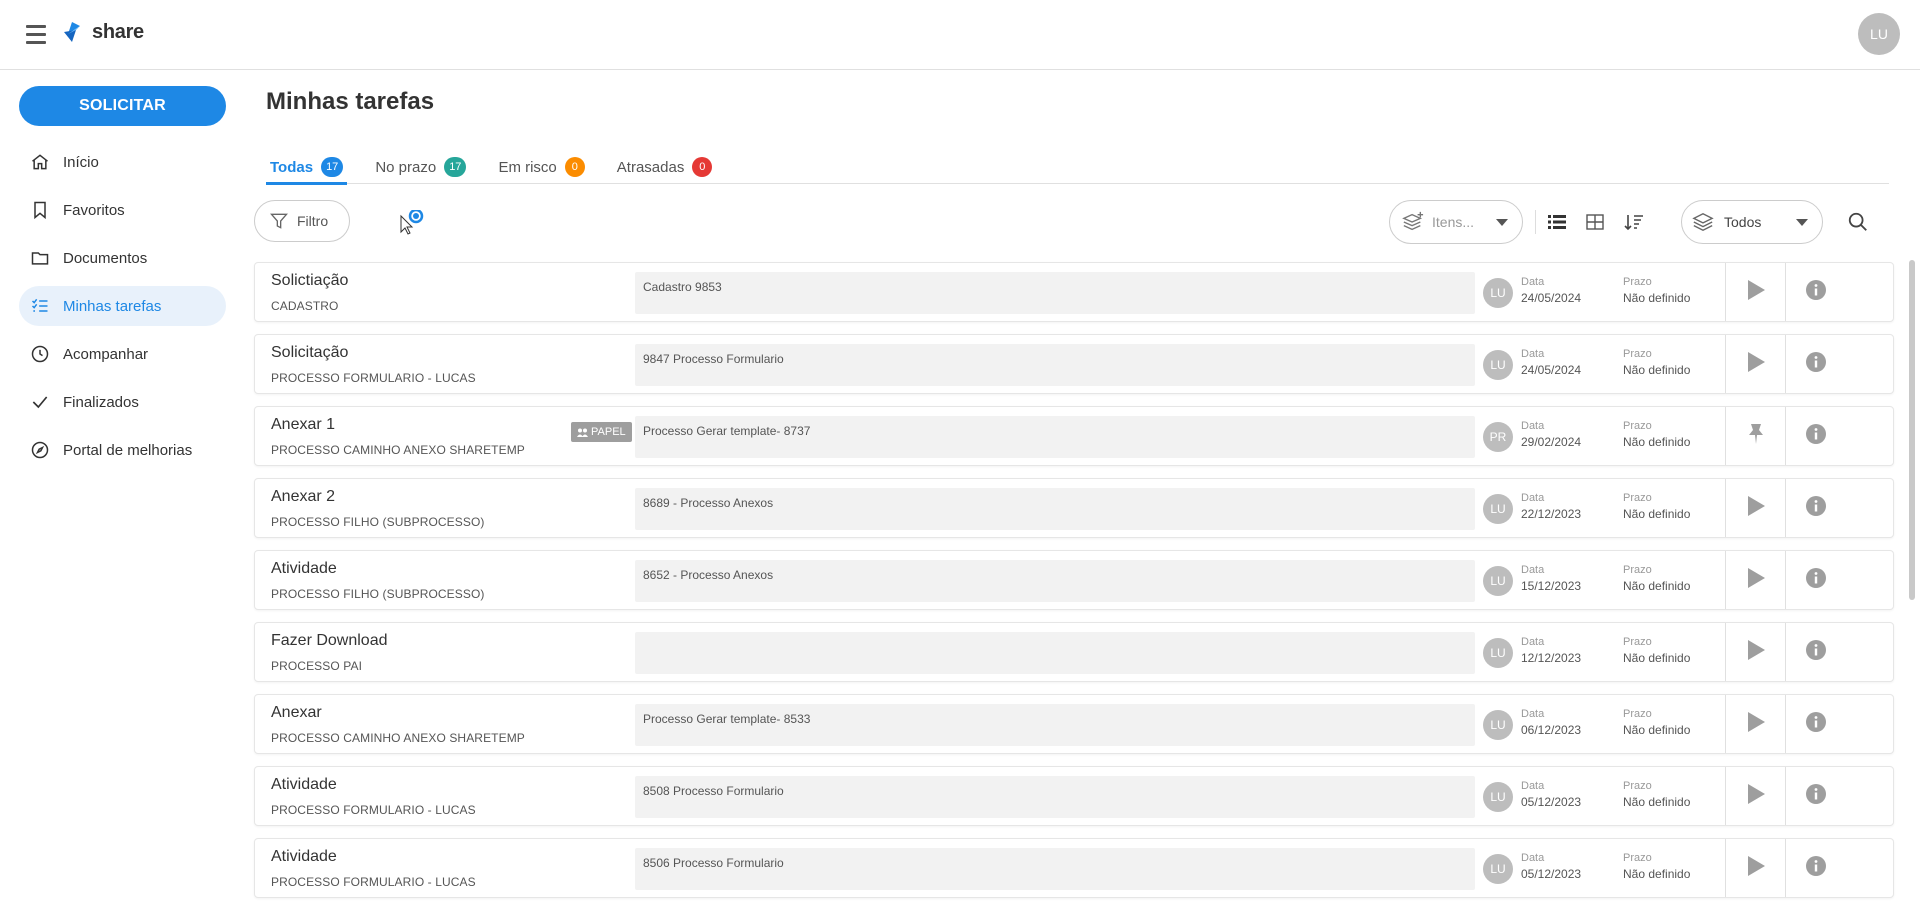 Image resolution: width=1920 pixels, height=910 pixels. I want to click on tab-todas: Todas 17, so click(307, 167).